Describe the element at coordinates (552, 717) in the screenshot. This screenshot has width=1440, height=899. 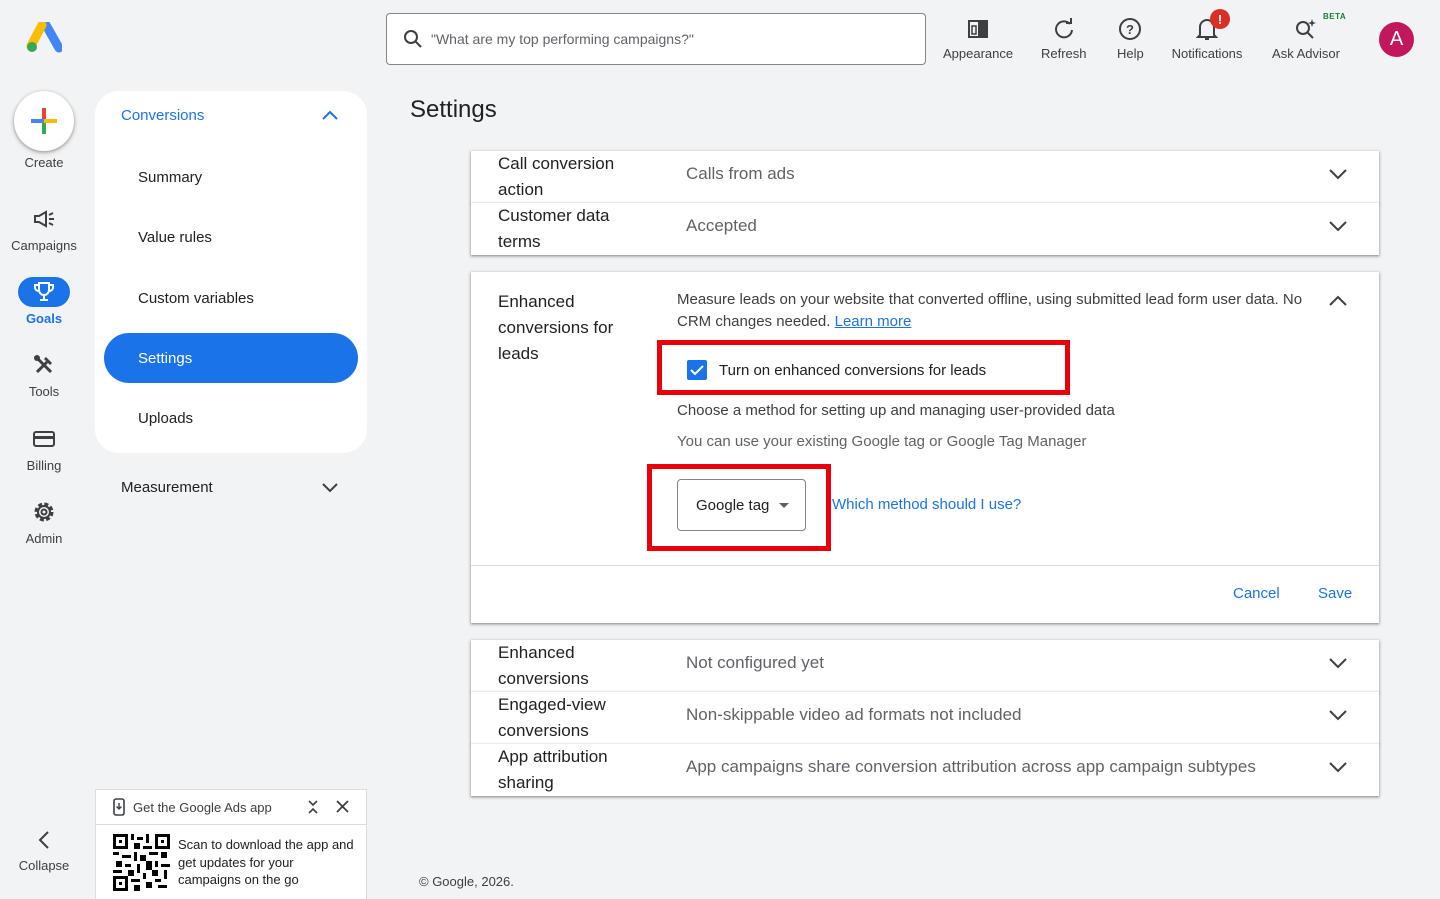
I see `setting-name: Engaged-view conversions` at that location.